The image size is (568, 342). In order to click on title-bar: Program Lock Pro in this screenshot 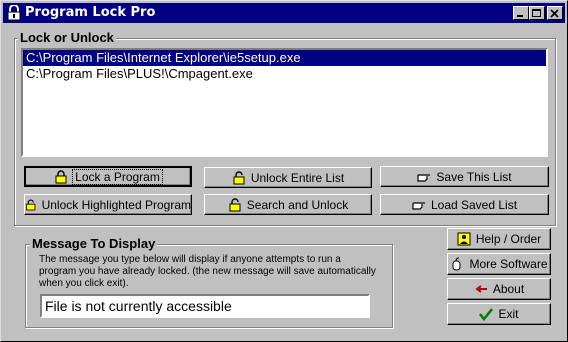, I will do `click(284, 13)`.